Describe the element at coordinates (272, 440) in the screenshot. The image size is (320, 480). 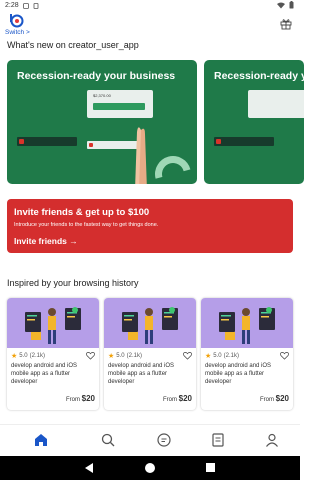
I see `profile-icon` at that location.